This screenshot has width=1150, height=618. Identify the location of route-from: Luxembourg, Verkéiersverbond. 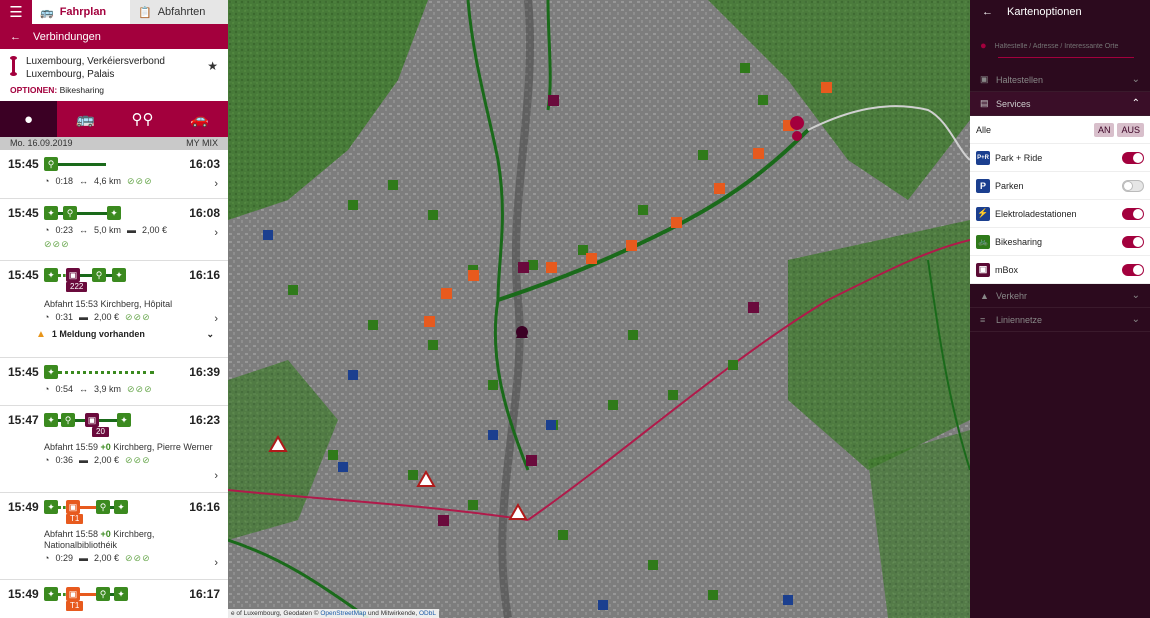
(95, 61).